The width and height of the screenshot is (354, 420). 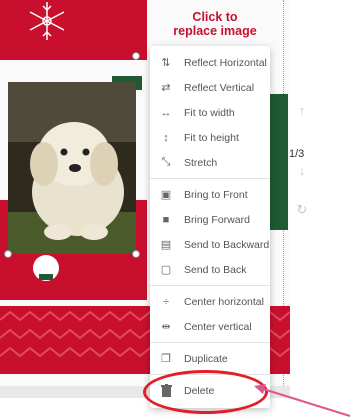 I want to click on duplicate-icon: ❐, so click(x=166, y=359).